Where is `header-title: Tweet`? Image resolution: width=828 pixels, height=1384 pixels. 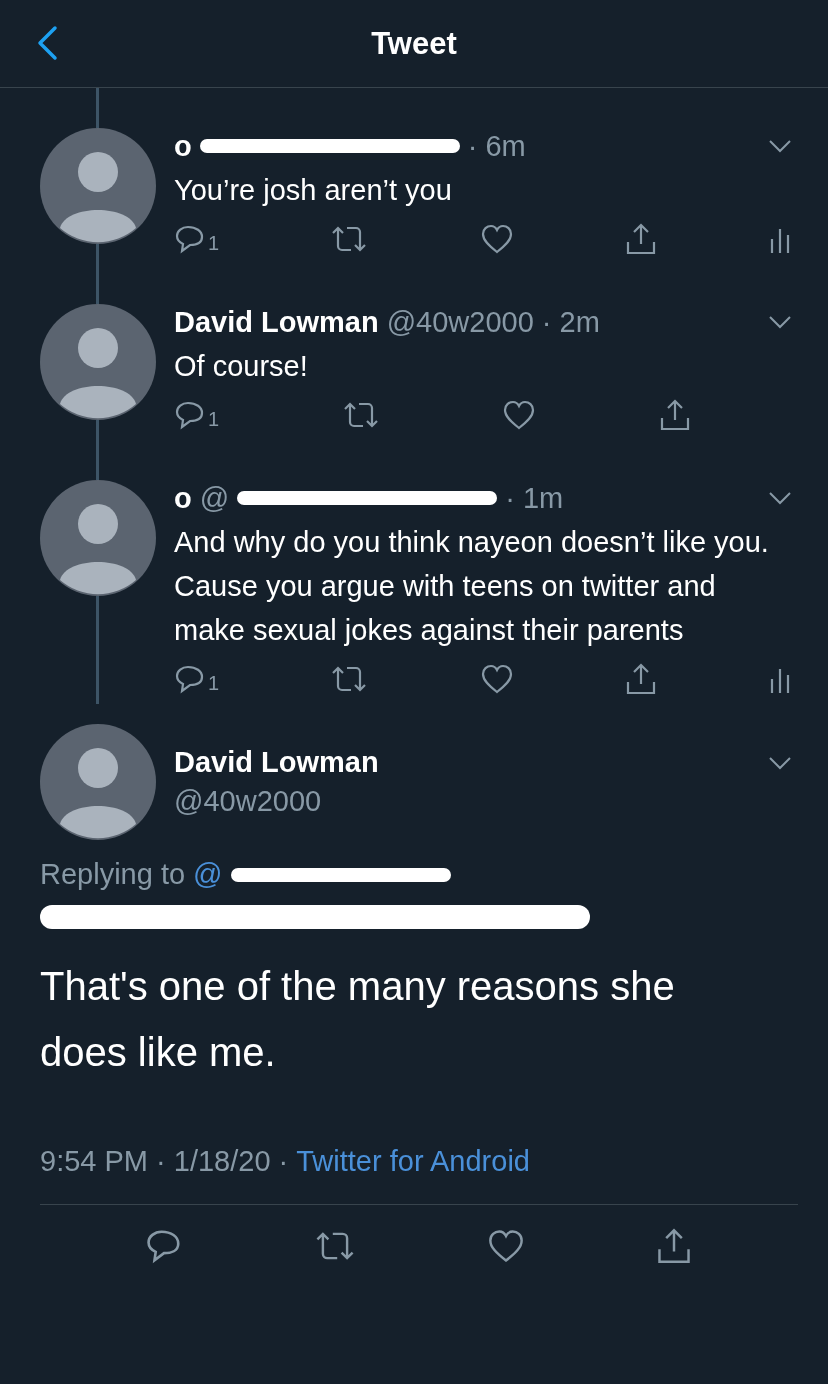
header-title: Tweet is located at coordinates (414, 43).